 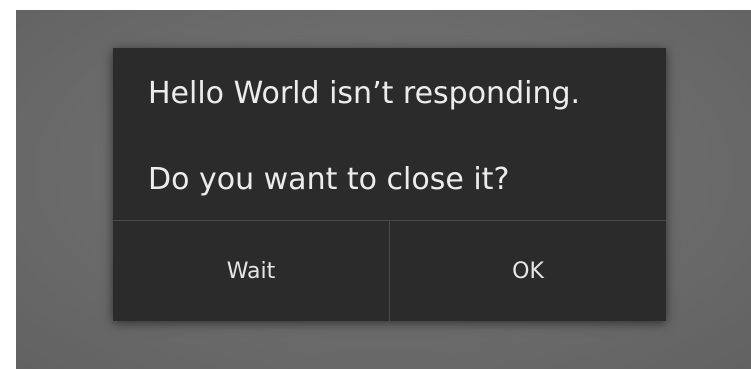 What do you see at coordinates (364, 93) in the screenshot?
I see `dialog-message-line1: Hello World isn’t responding.` at bounding box center [364, 93].